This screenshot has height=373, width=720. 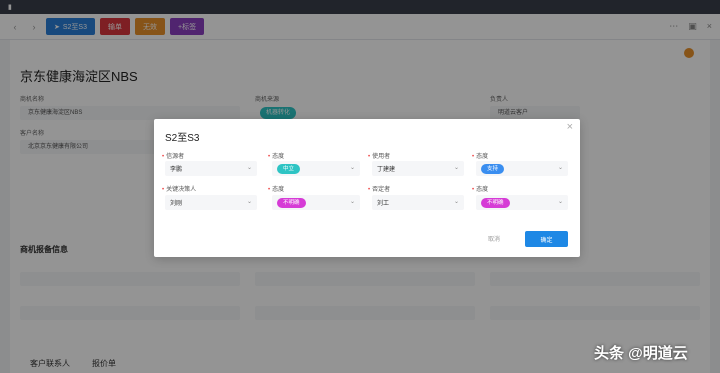 I want to click on label-source-person-text: 信源者, so click(x=175, y=157).